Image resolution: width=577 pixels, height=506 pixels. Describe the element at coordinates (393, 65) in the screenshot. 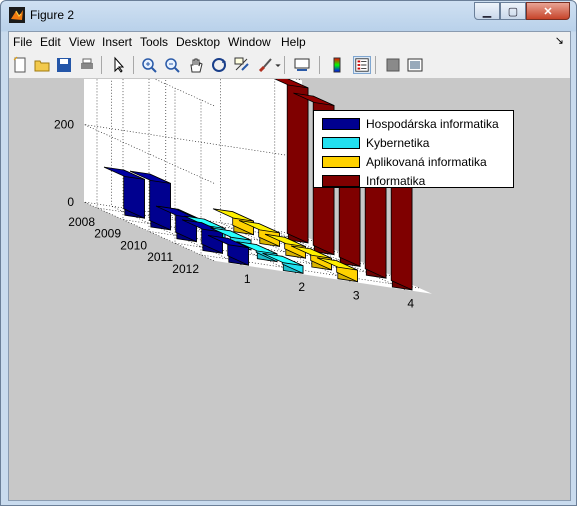

I see `hide-plot-tools-icon` at that location.